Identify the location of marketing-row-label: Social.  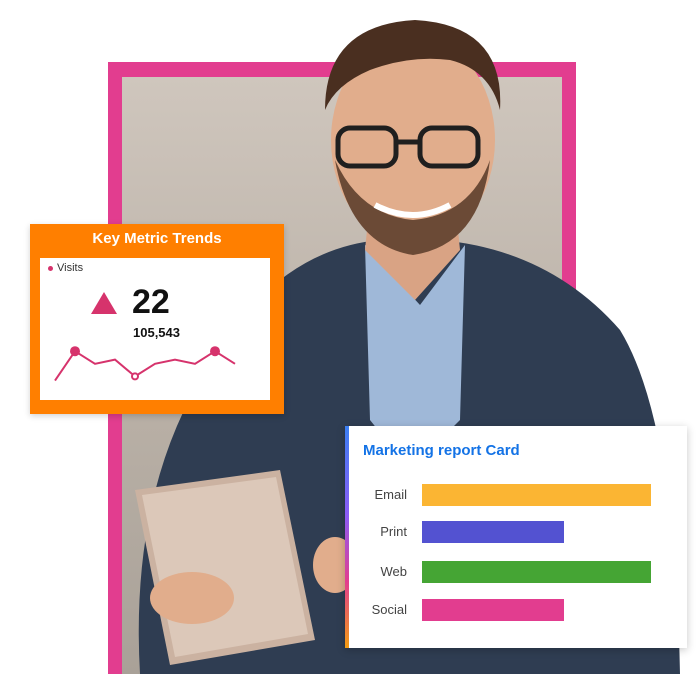
(389, 609).